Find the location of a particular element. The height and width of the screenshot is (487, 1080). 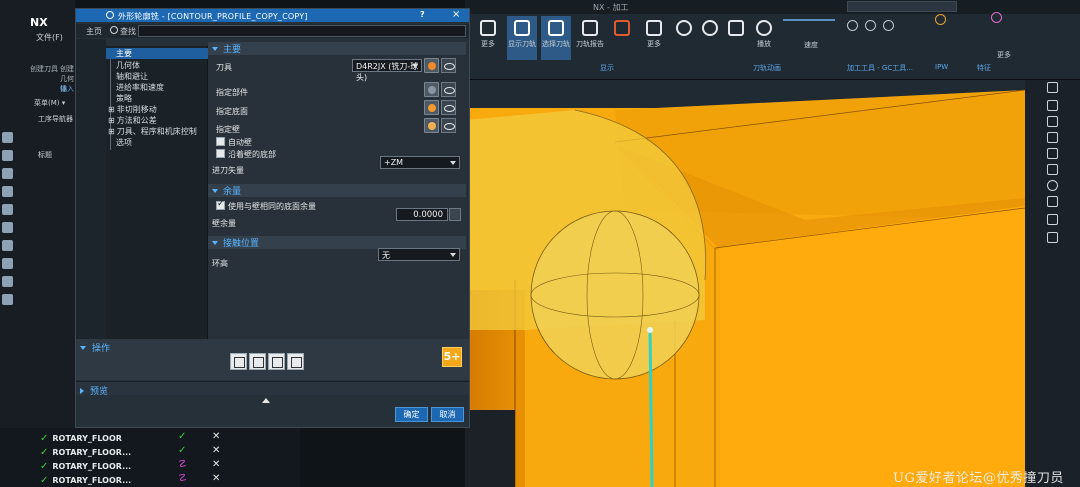

display-wall-icon is located at coordinates (448, 125).